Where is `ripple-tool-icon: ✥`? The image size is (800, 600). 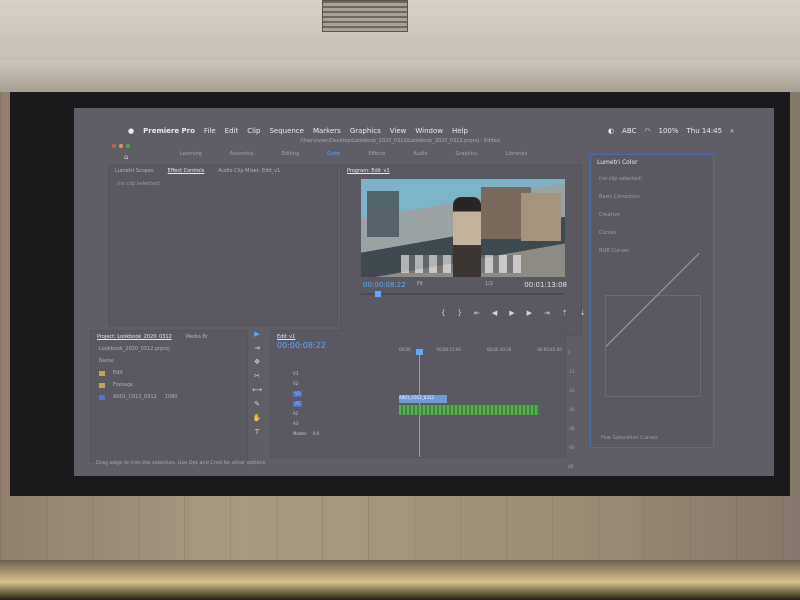 ripple-tool-icon: ✥ is located at coordinates (257, 362).